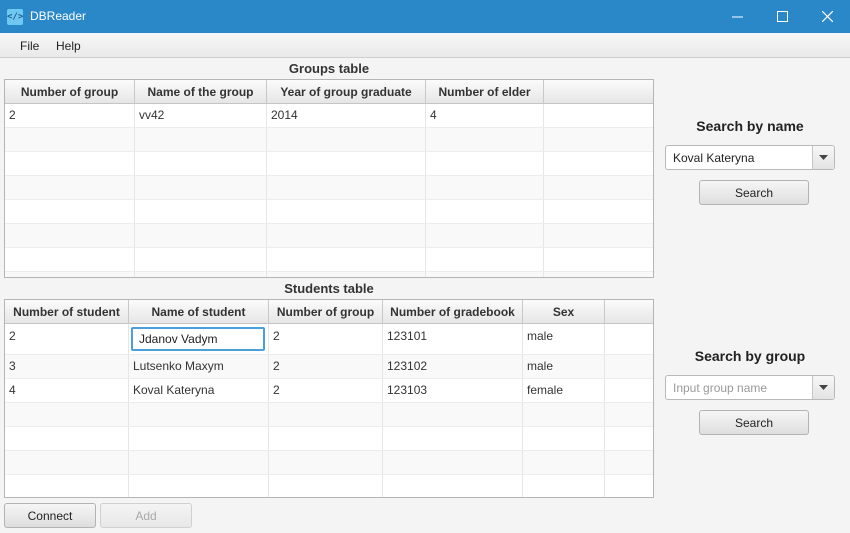  I want to click on students-table-title: Students table, so click(329, 288).